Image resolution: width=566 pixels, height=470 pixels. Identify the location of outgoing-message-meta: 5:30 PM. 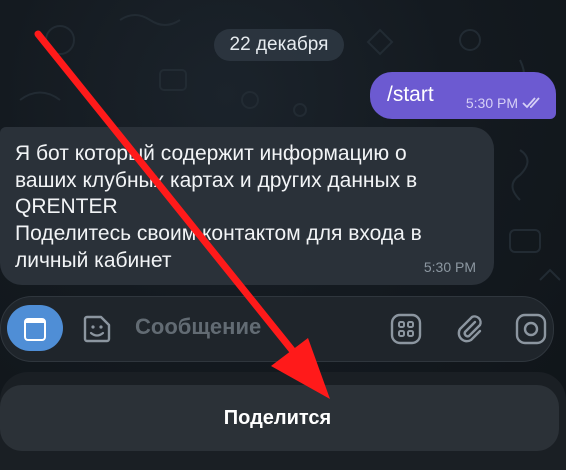
(505, 103).